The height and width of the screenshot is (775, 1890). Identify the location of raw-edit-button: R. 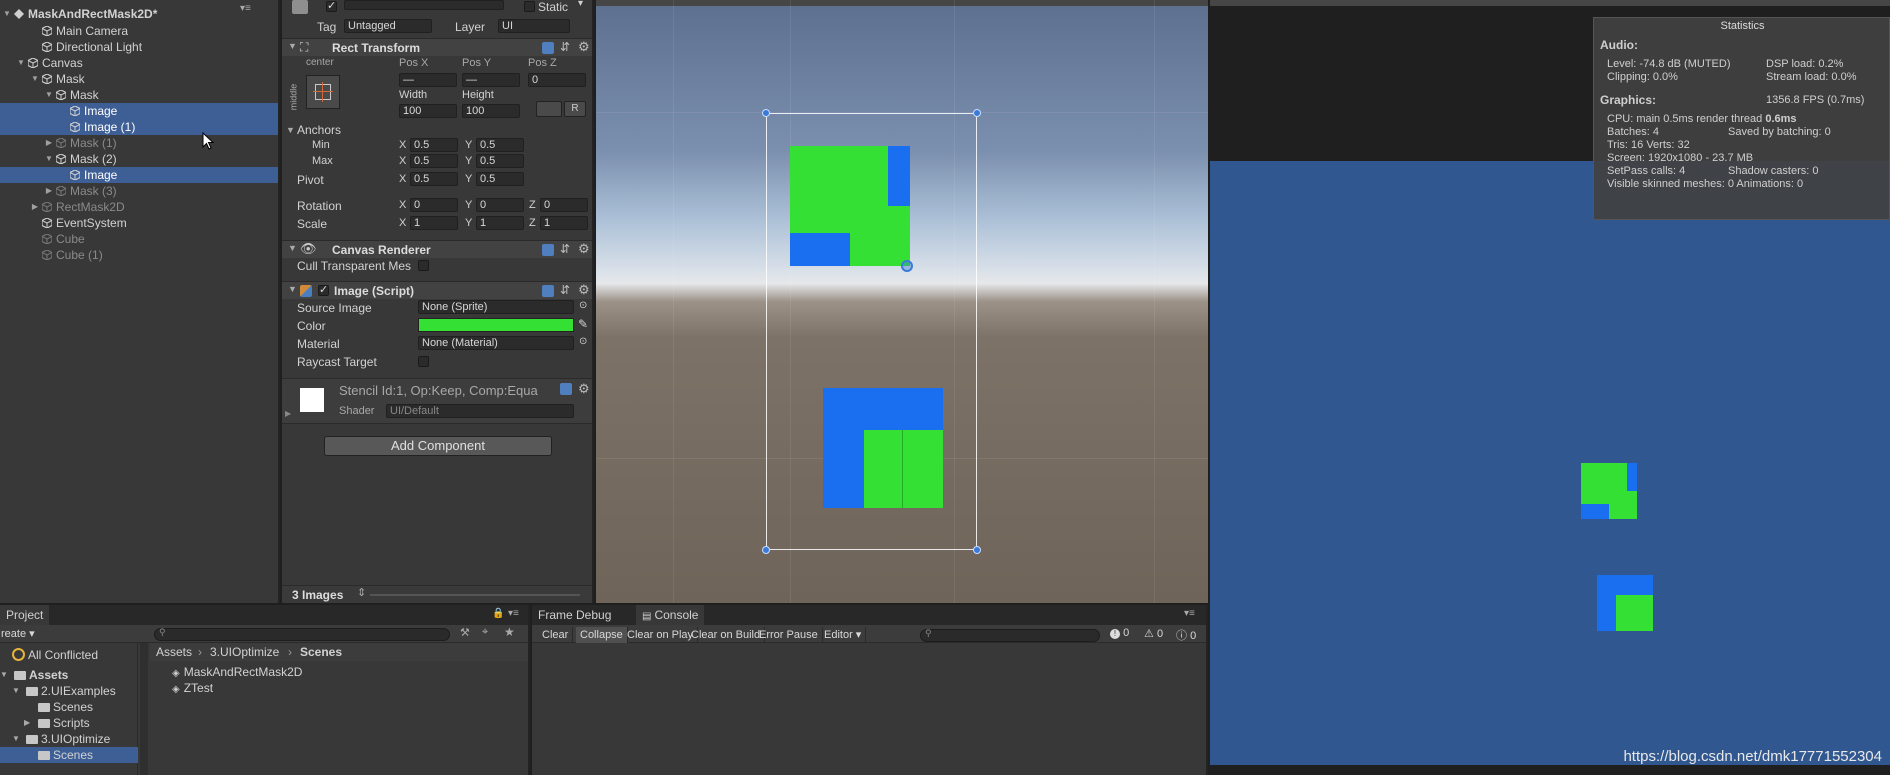
(575, 109).